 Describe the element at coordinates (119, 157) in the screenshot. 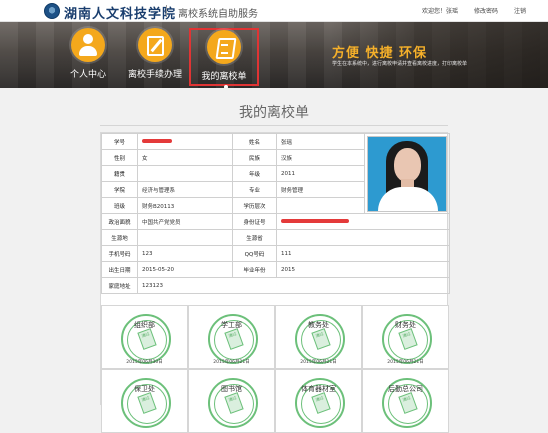

I see `field-label: 性别` at that location.